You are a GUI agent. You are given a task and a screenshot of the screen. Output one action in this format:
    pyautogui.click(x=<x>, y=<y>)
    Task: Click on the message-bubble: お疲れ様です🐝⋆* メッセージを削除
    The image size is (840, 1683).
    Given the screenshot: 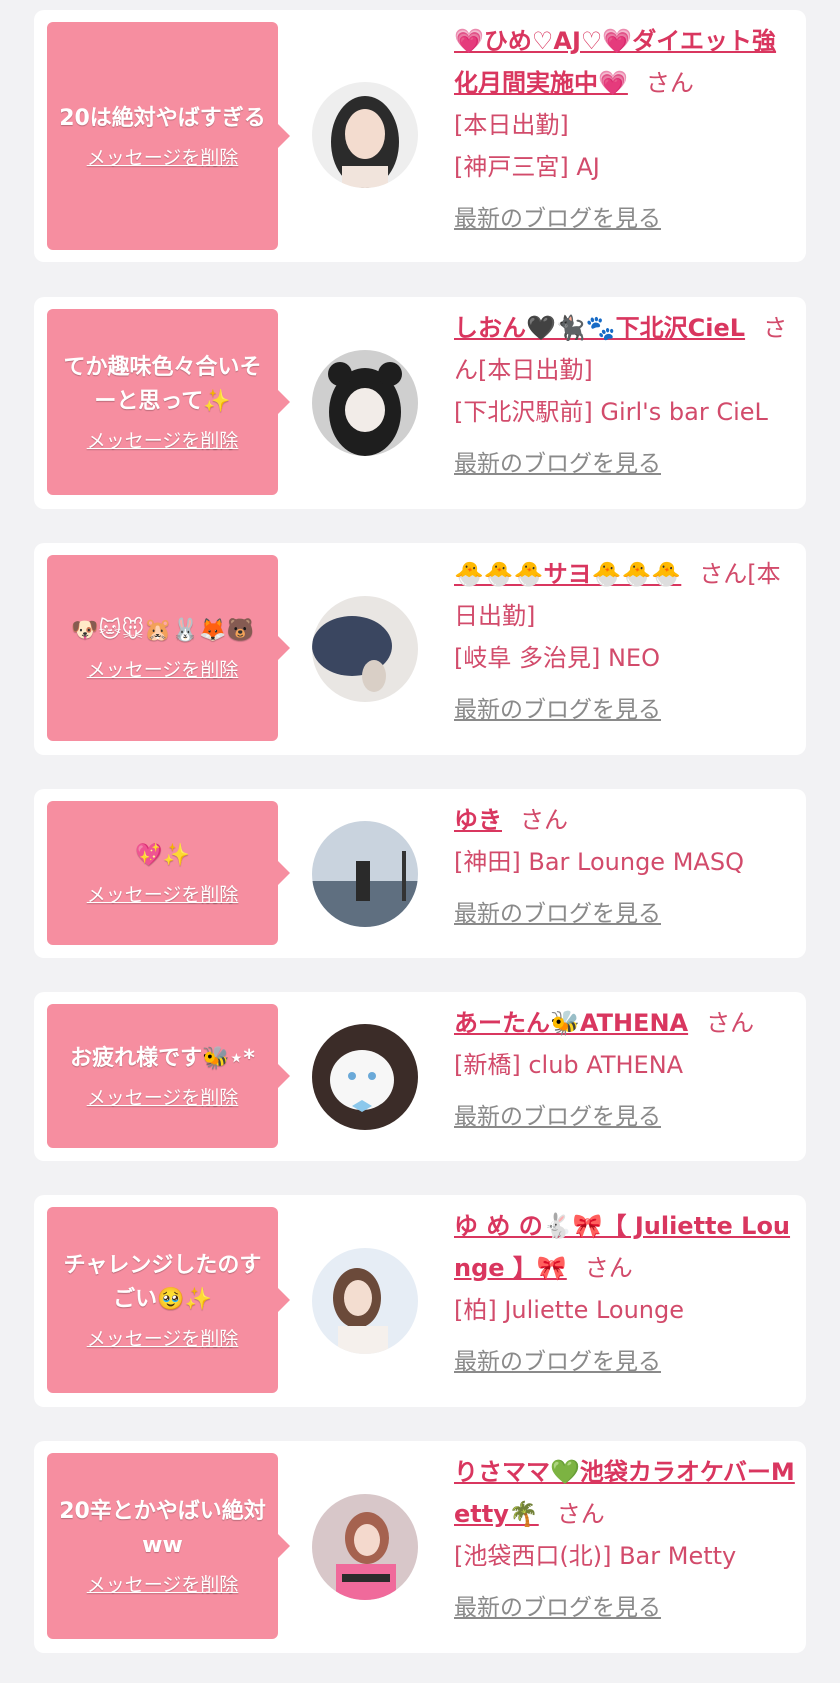 What is the action you would take?
    pyautogui.click(x=168, y=1076)
    